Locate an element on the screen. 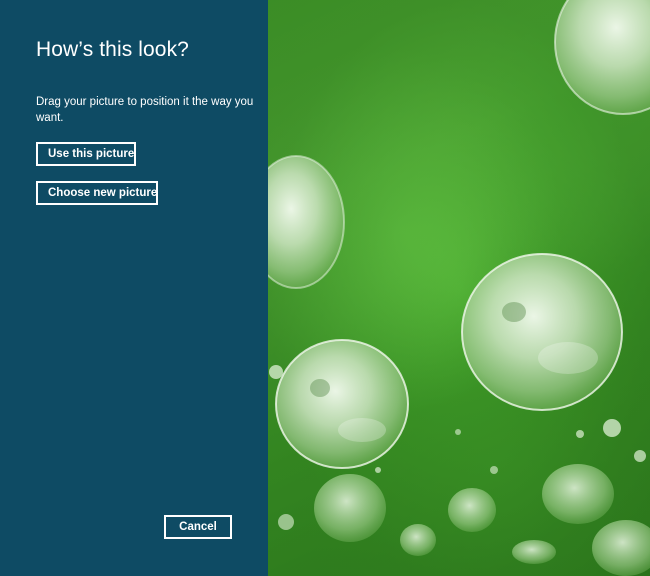  cancel-button: Cancel is located at coordinates (198, 527).